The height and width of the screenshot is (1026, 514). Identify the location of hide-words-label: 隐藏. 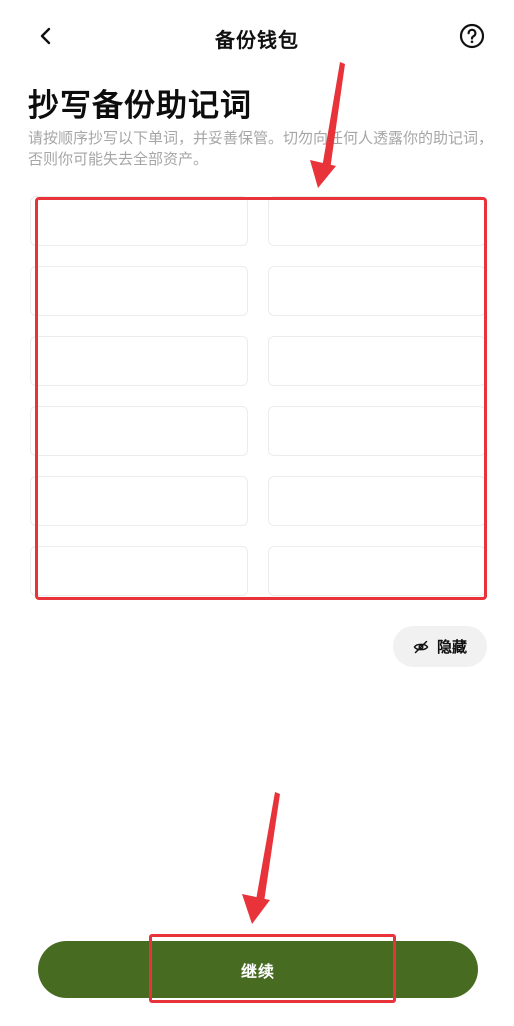
(451, 647).